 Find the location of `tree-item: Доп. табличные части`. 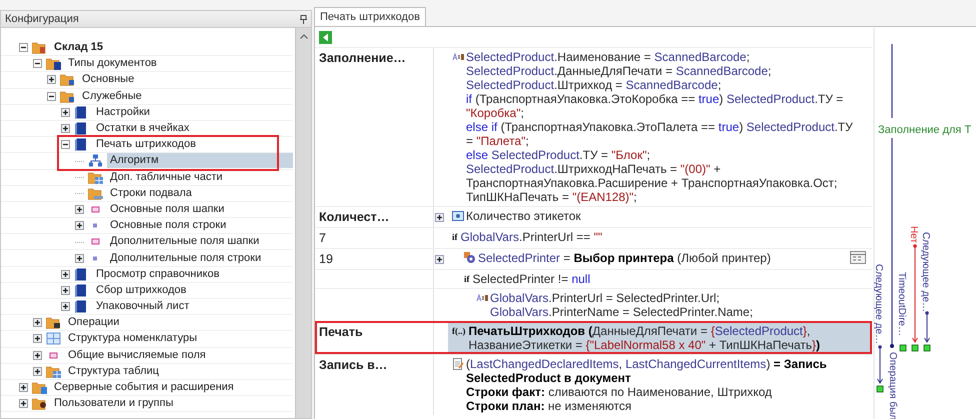

tree-item: Доп. табличные части is located at coordinates (200, 177).